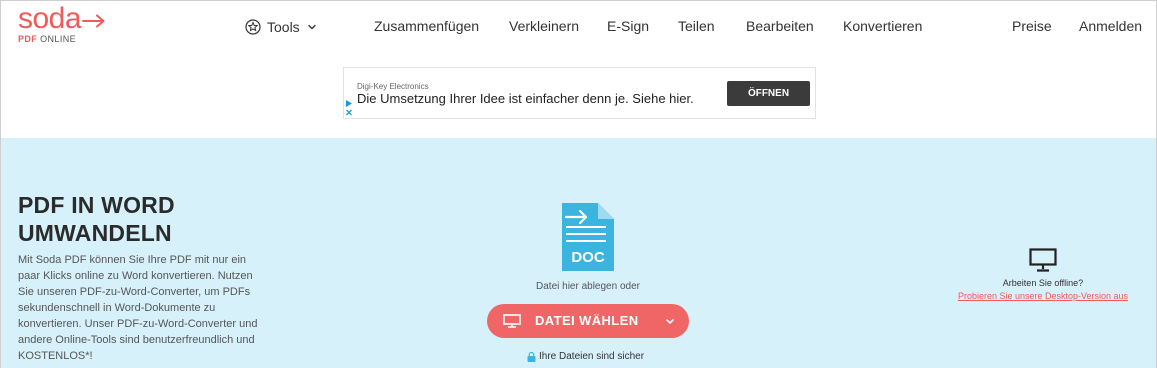 The height and width of the screenshot is (368, 1157). What do you see at coordinates (768, 93) in the screenshot?
I see `ad-open-button: ÖFFNEN` at bounding box center [768, 93].